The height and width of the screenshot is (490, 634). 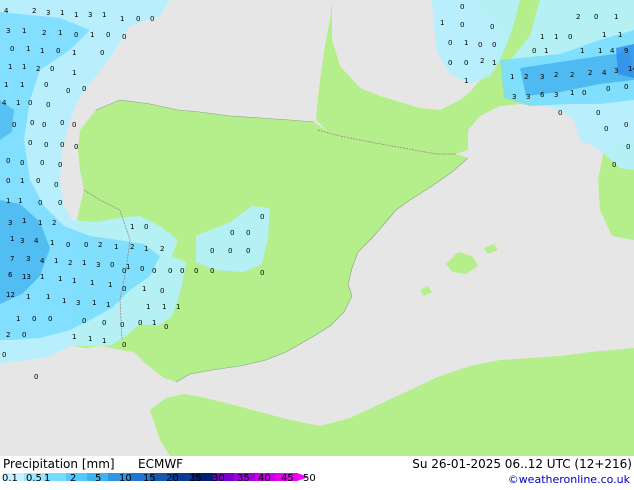 I want to click on legend-title: Precipitation [mm], so click(x=59, y=464).